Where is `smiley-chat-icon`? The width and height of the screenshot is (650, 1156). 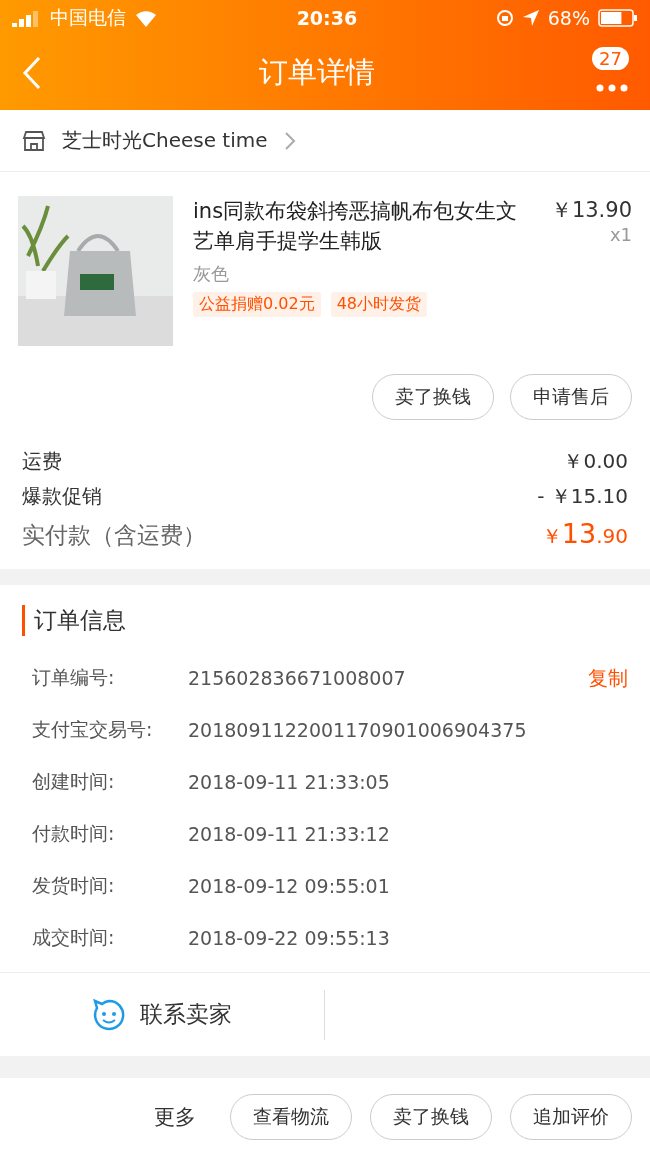 smiley-chat-icon is located at coordinates (109, 1014).